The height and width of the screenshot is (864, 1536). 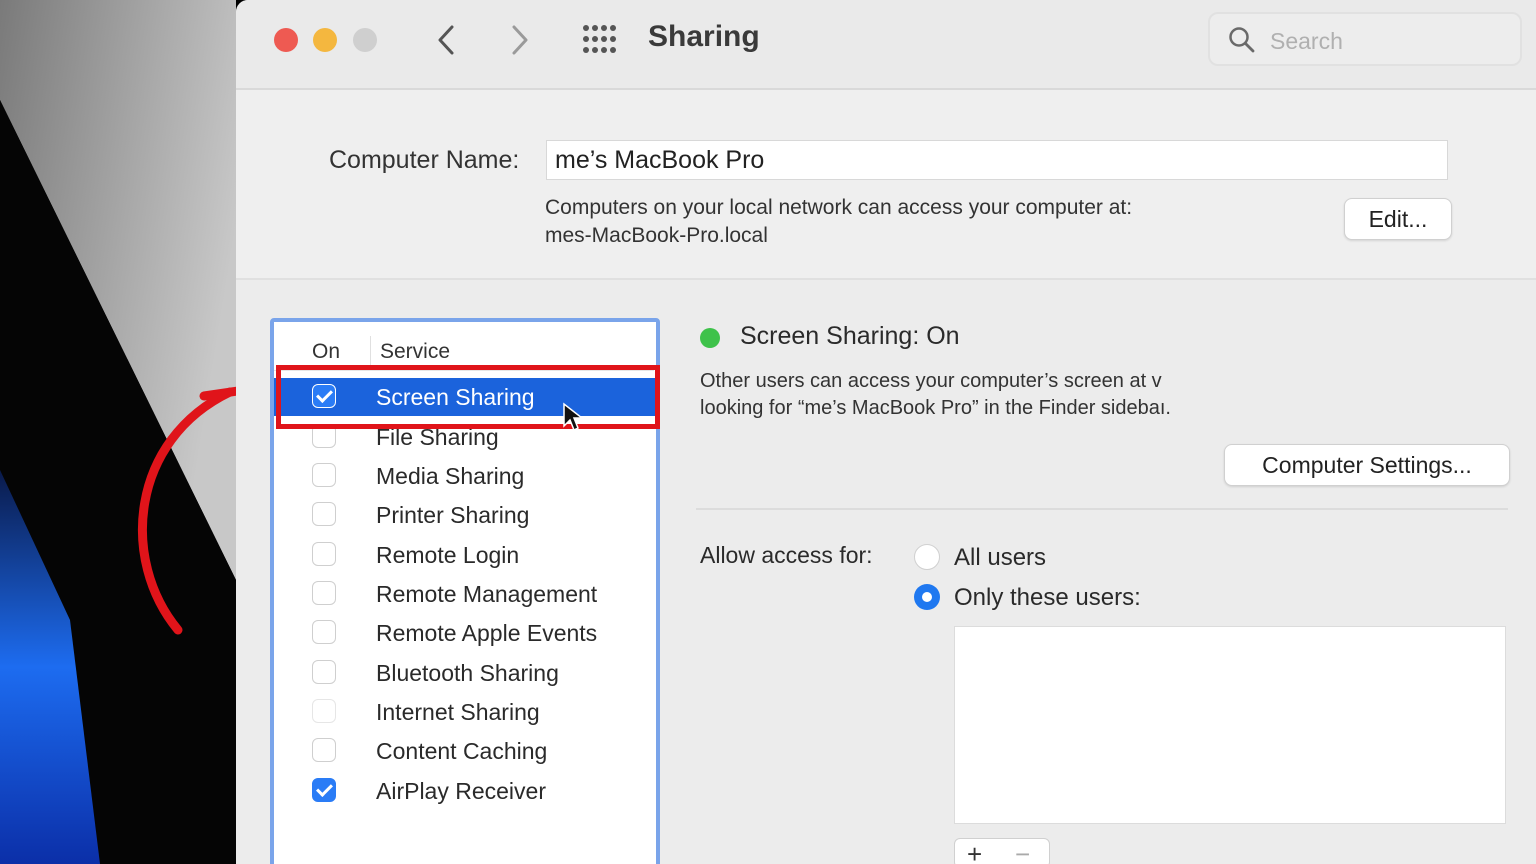 What do you see at coordinates (487, 594) in the screenshot?
I see `service-label: Remote Management` at bounding box center [487, 594].